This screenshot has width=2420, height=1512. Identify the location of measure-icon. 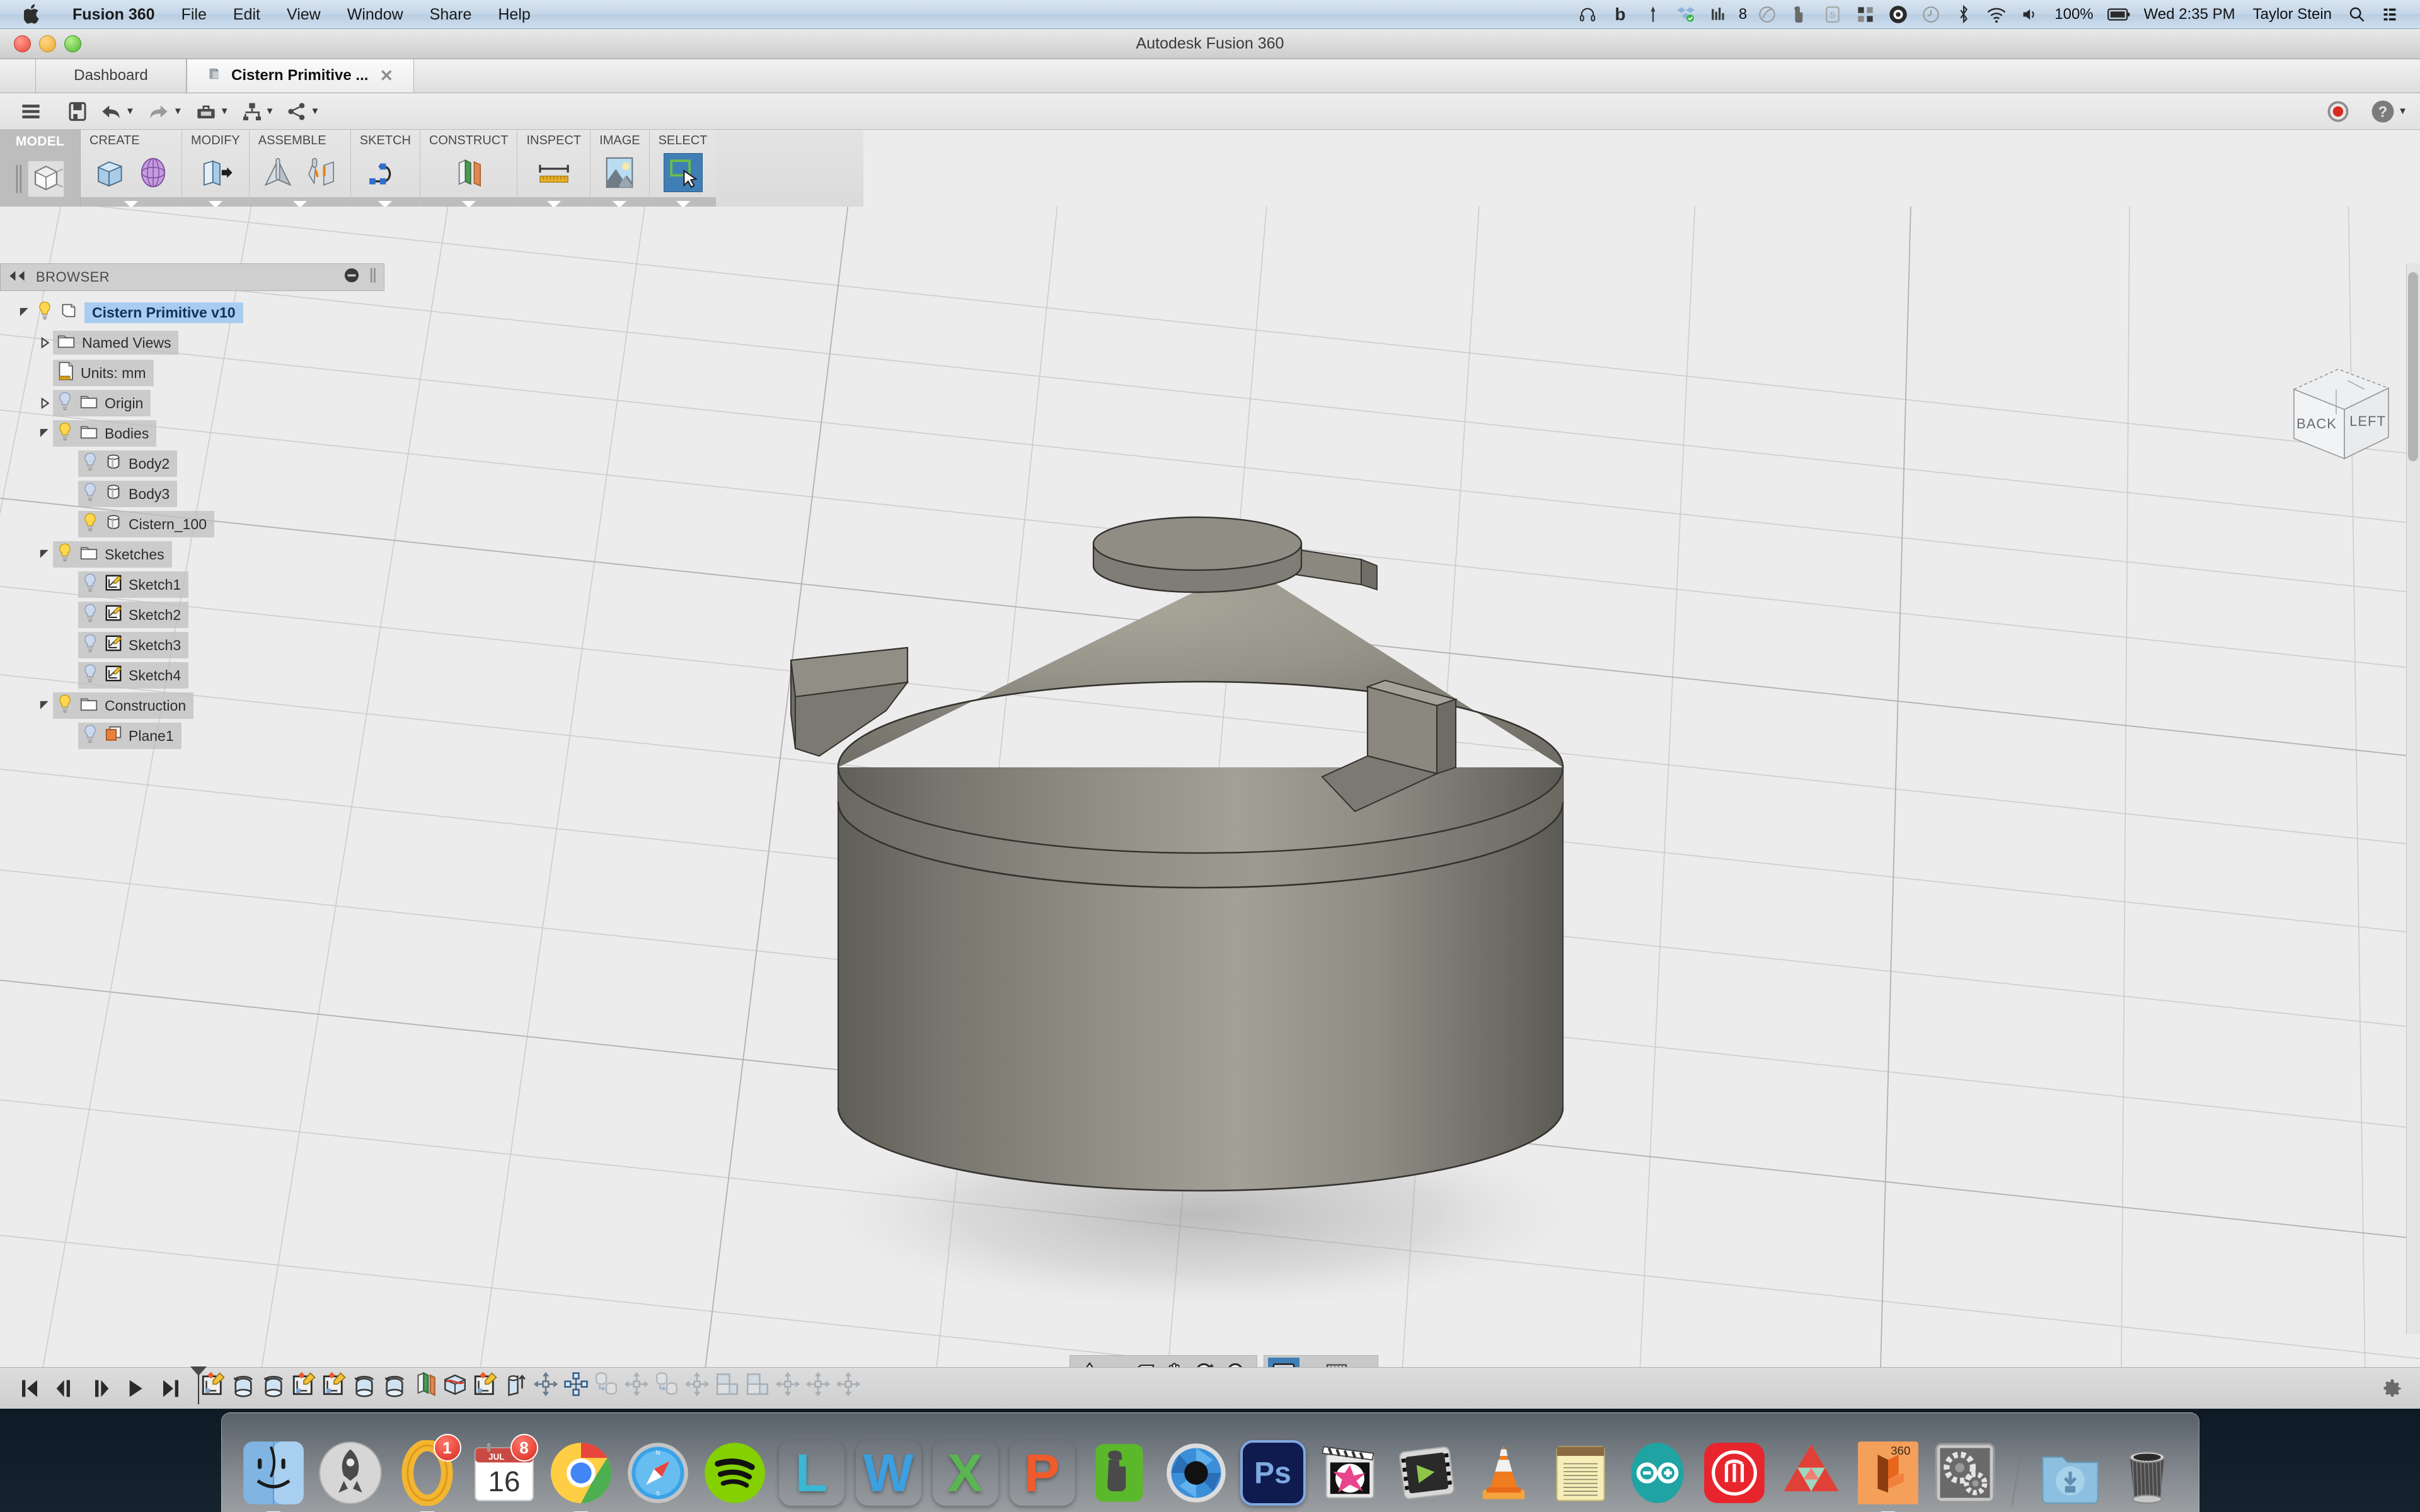
(553, 172).